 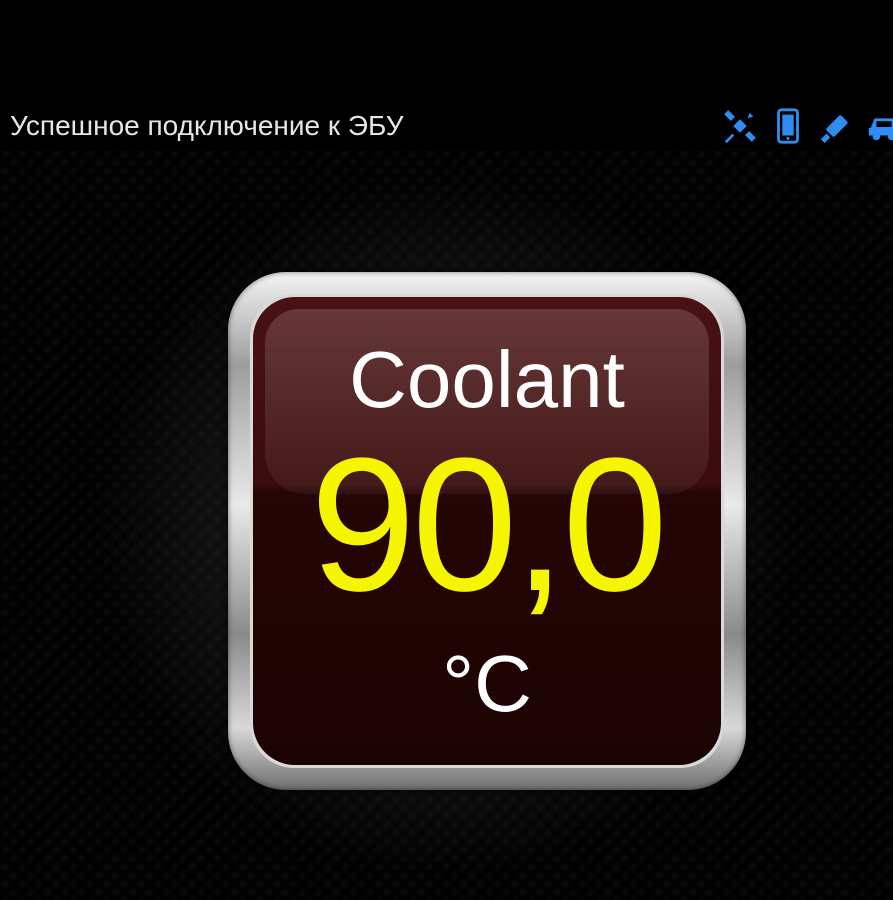 I want to click on phone-icon, so click(x=788, y=126).